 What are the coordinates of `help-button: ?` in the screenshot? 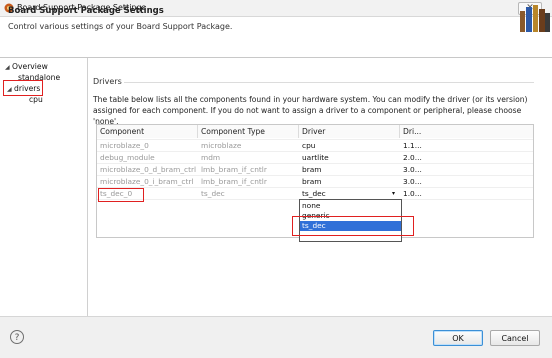 It's located at (17, 337).